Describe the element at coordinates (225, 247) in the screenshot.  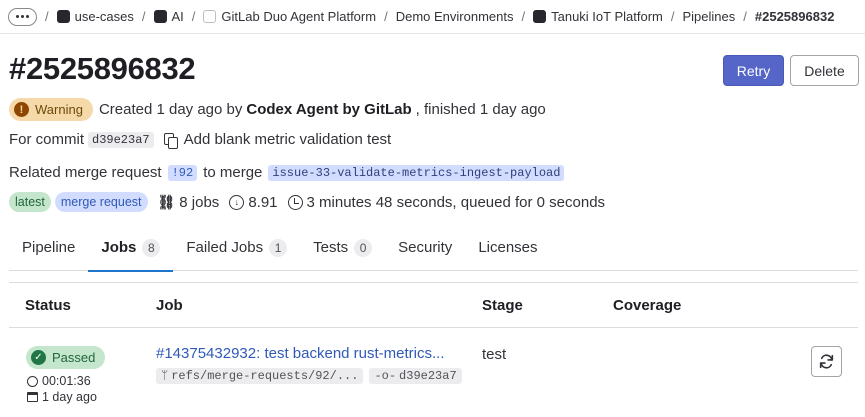
I see `tab-label: Failed Jobs` at that location.